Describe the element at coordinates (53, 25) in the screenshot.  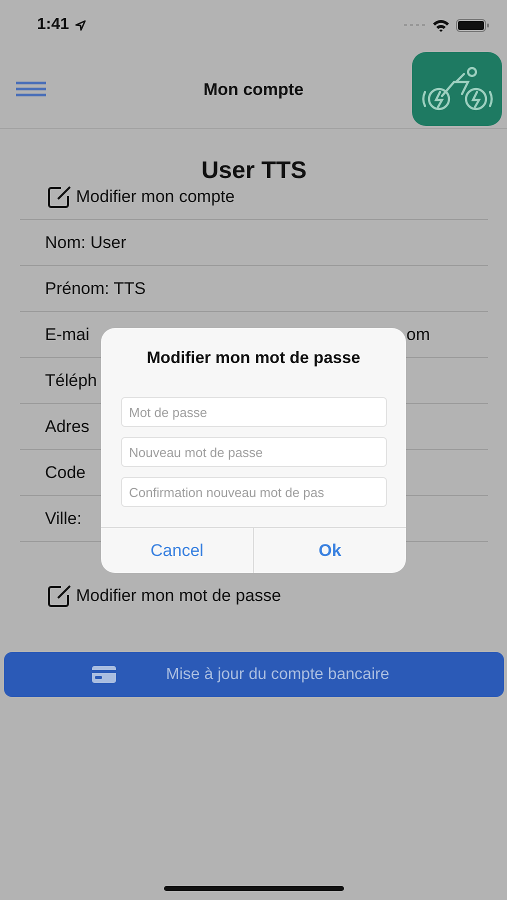
I see `status-time: 1:41` at that location.